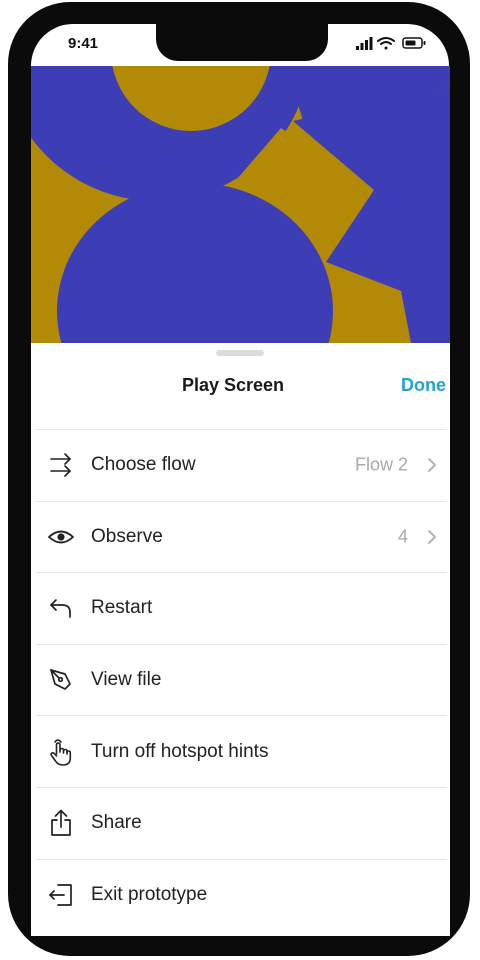 The image size is (480, 960). What do you see at coordinates (83, 43) in the screenshot?
I see `status-time: 9:41` at bounding box center [83, 43].